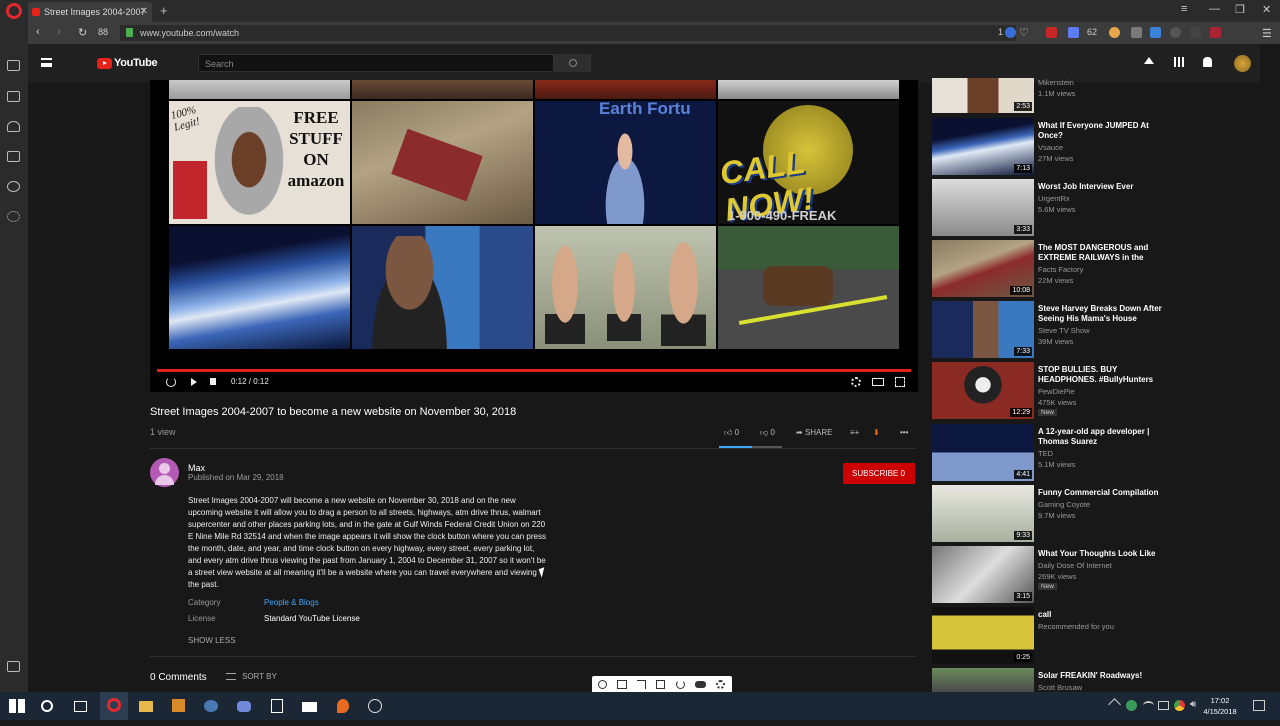 This screenshot has height=726, width=1280. What do you see at coordinates (1060, 687) in the screenshot?
I see `recommendation-channel: Scott Brusaw` at bounding box center [1060, 687].